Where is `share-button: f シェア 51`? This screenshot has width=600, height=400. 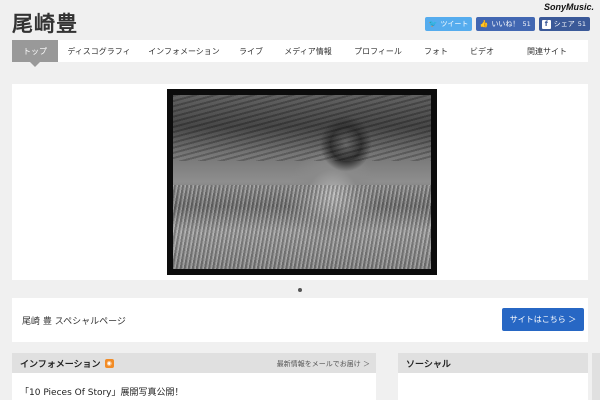
share-button: f シェア 51 is located at coordinates (564, 24).